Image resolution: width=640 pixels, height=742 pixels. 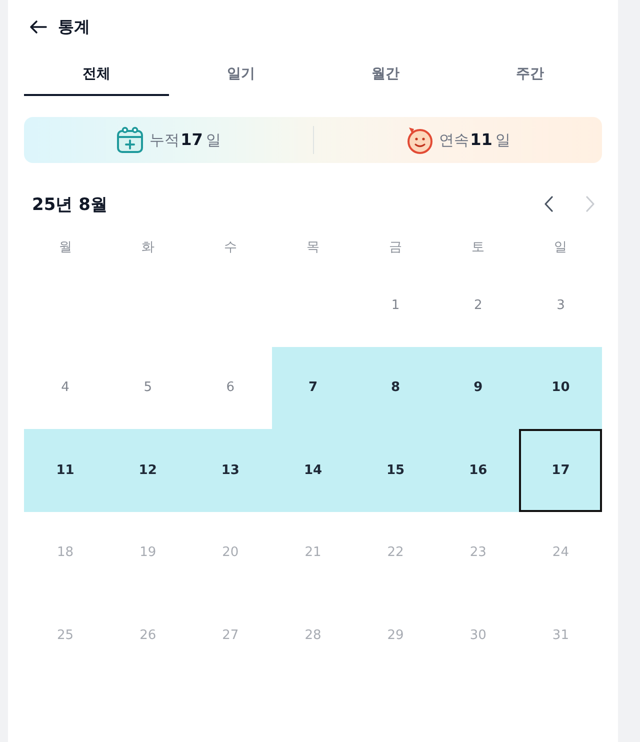 What do you see at coordinates (240, 75) in the screenshot?
I see `tab: 일기` at bounding box center [240, 75].